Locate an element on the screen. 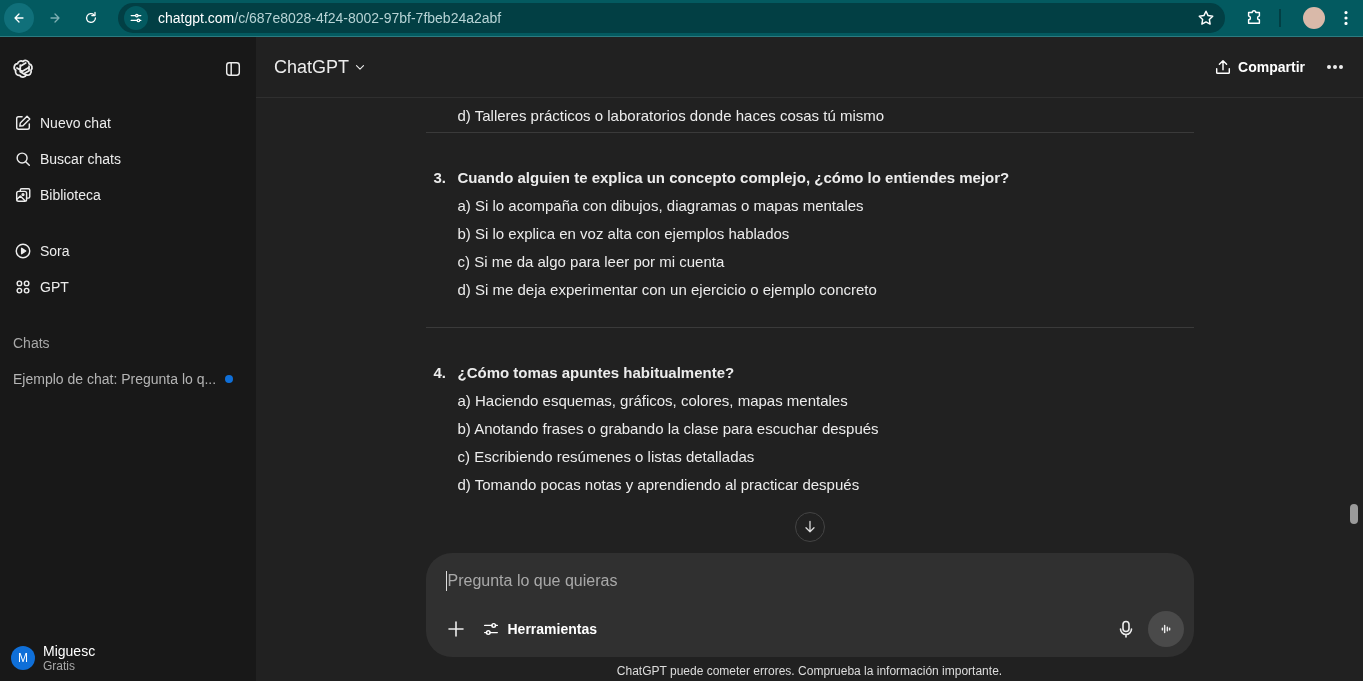 This screenshot has width=1363, height=681. puzzle-icon is located at coordinates (1254, 16).